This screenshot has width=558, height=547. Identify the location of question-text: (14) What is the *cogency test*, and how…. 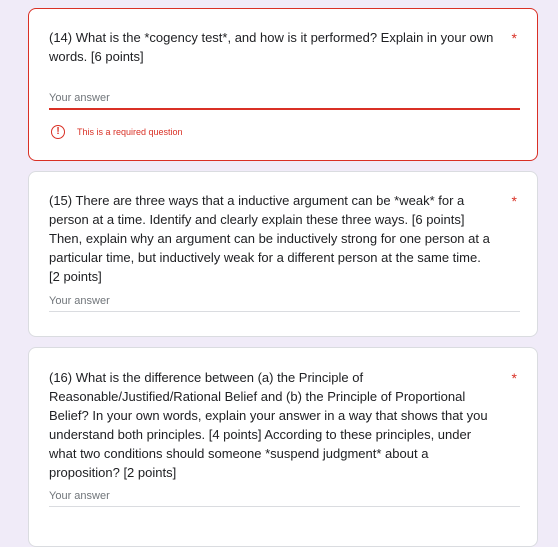
(271, 47).